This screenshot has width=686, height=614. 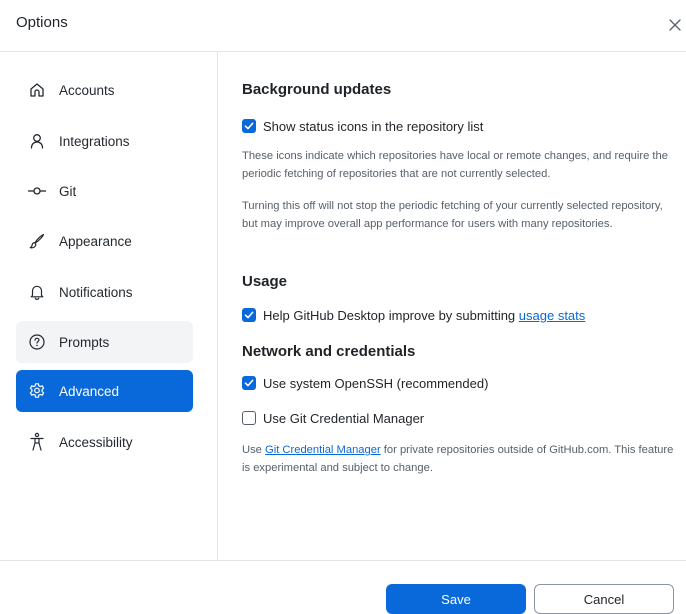 I want to click on sidebar-item-label: Integrations, so click(x=94, y=141).